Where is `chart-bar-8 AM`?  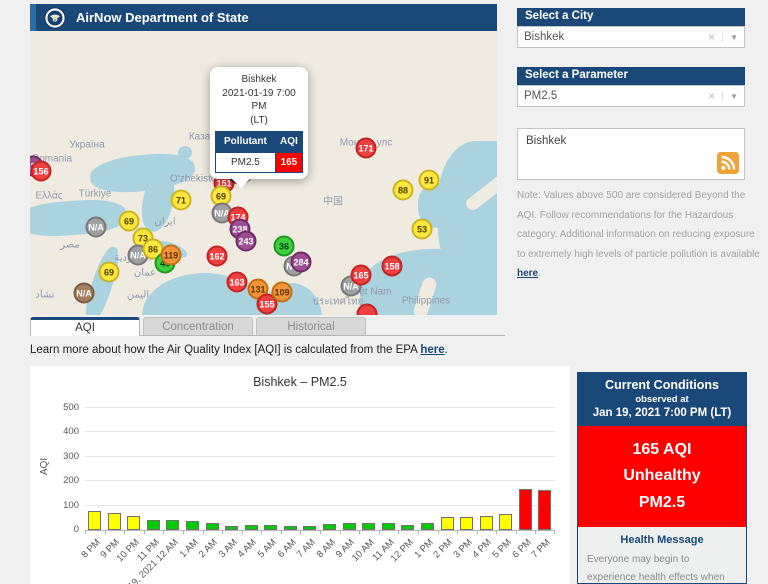
chart-bar-8 AM is located at coordinates (329, 526).